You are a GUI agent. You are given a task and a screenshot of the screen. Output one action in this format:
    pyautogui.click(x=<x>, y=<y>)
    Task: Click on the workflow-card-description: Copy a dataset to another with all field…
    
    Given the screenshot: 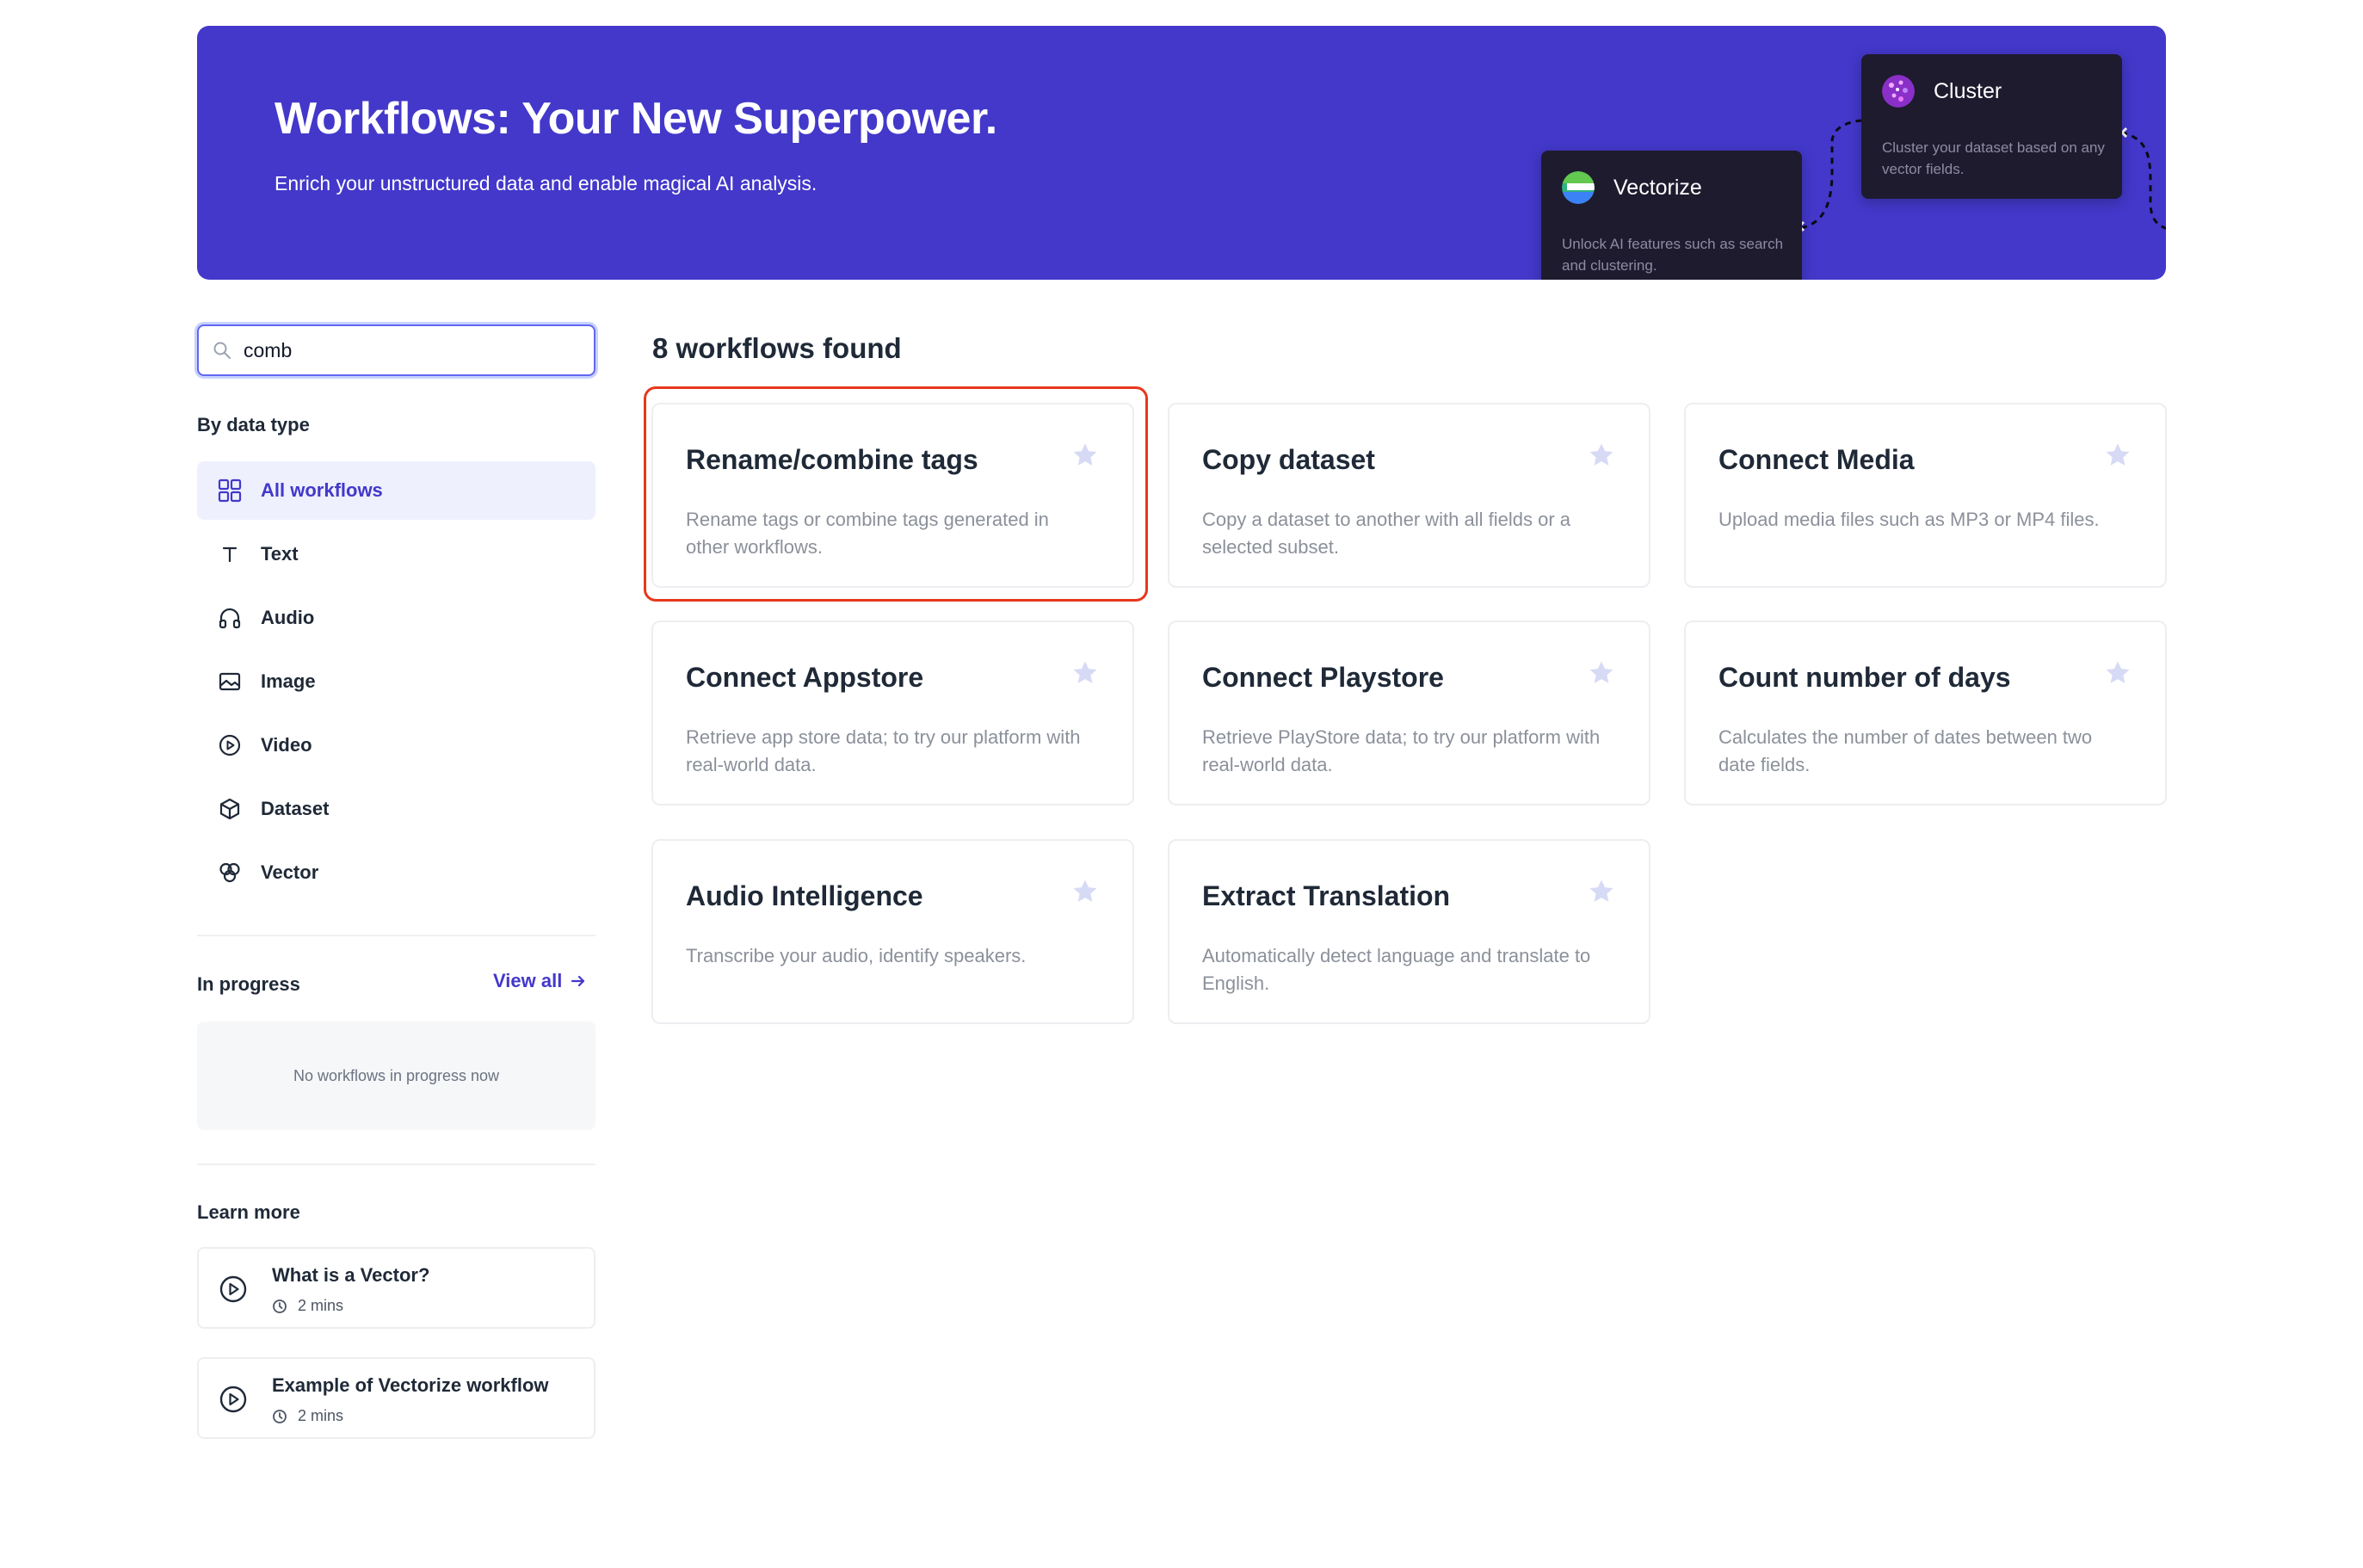 What is the action you would take?
    pyautogui.click(x=1386, y=534)
    